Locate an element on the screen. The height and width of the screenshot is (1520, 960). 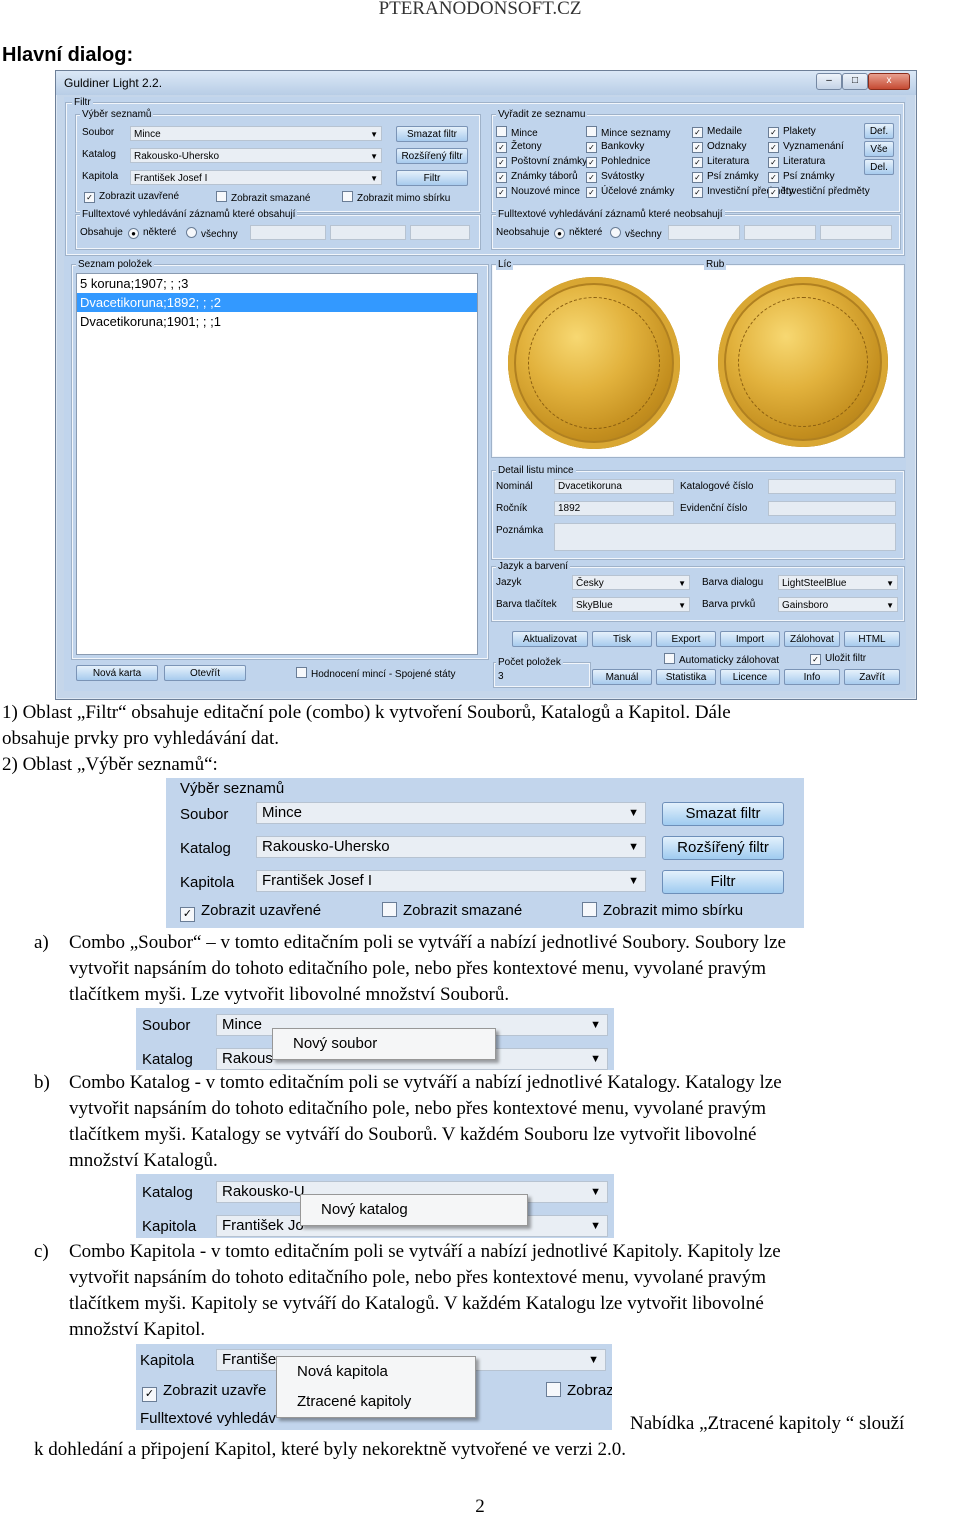
crop-soubor-combo: Mince ▼ is located at coordinates (451, 813).